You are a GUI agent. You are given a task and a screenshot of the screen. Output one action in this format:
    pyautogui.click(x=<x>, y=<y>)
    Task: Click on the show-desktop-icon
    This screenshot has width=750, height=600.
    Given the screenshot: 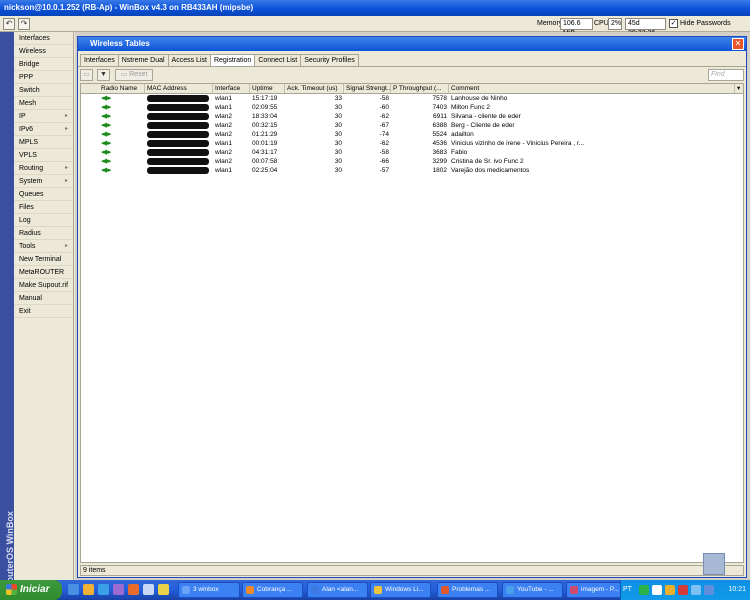 What is the action you would take?
    pyautogui.click(x=73, y=589)
    